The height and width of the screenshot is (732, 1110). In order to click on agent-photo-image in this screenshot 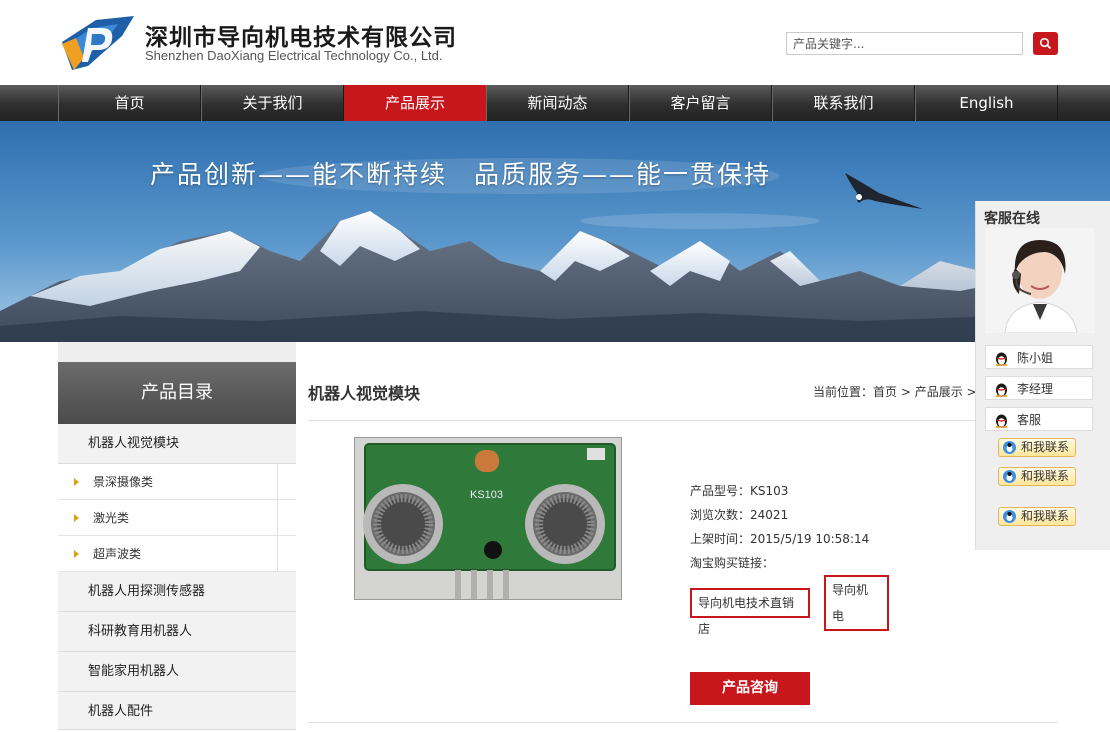, I will do `click(1040, 280)`.